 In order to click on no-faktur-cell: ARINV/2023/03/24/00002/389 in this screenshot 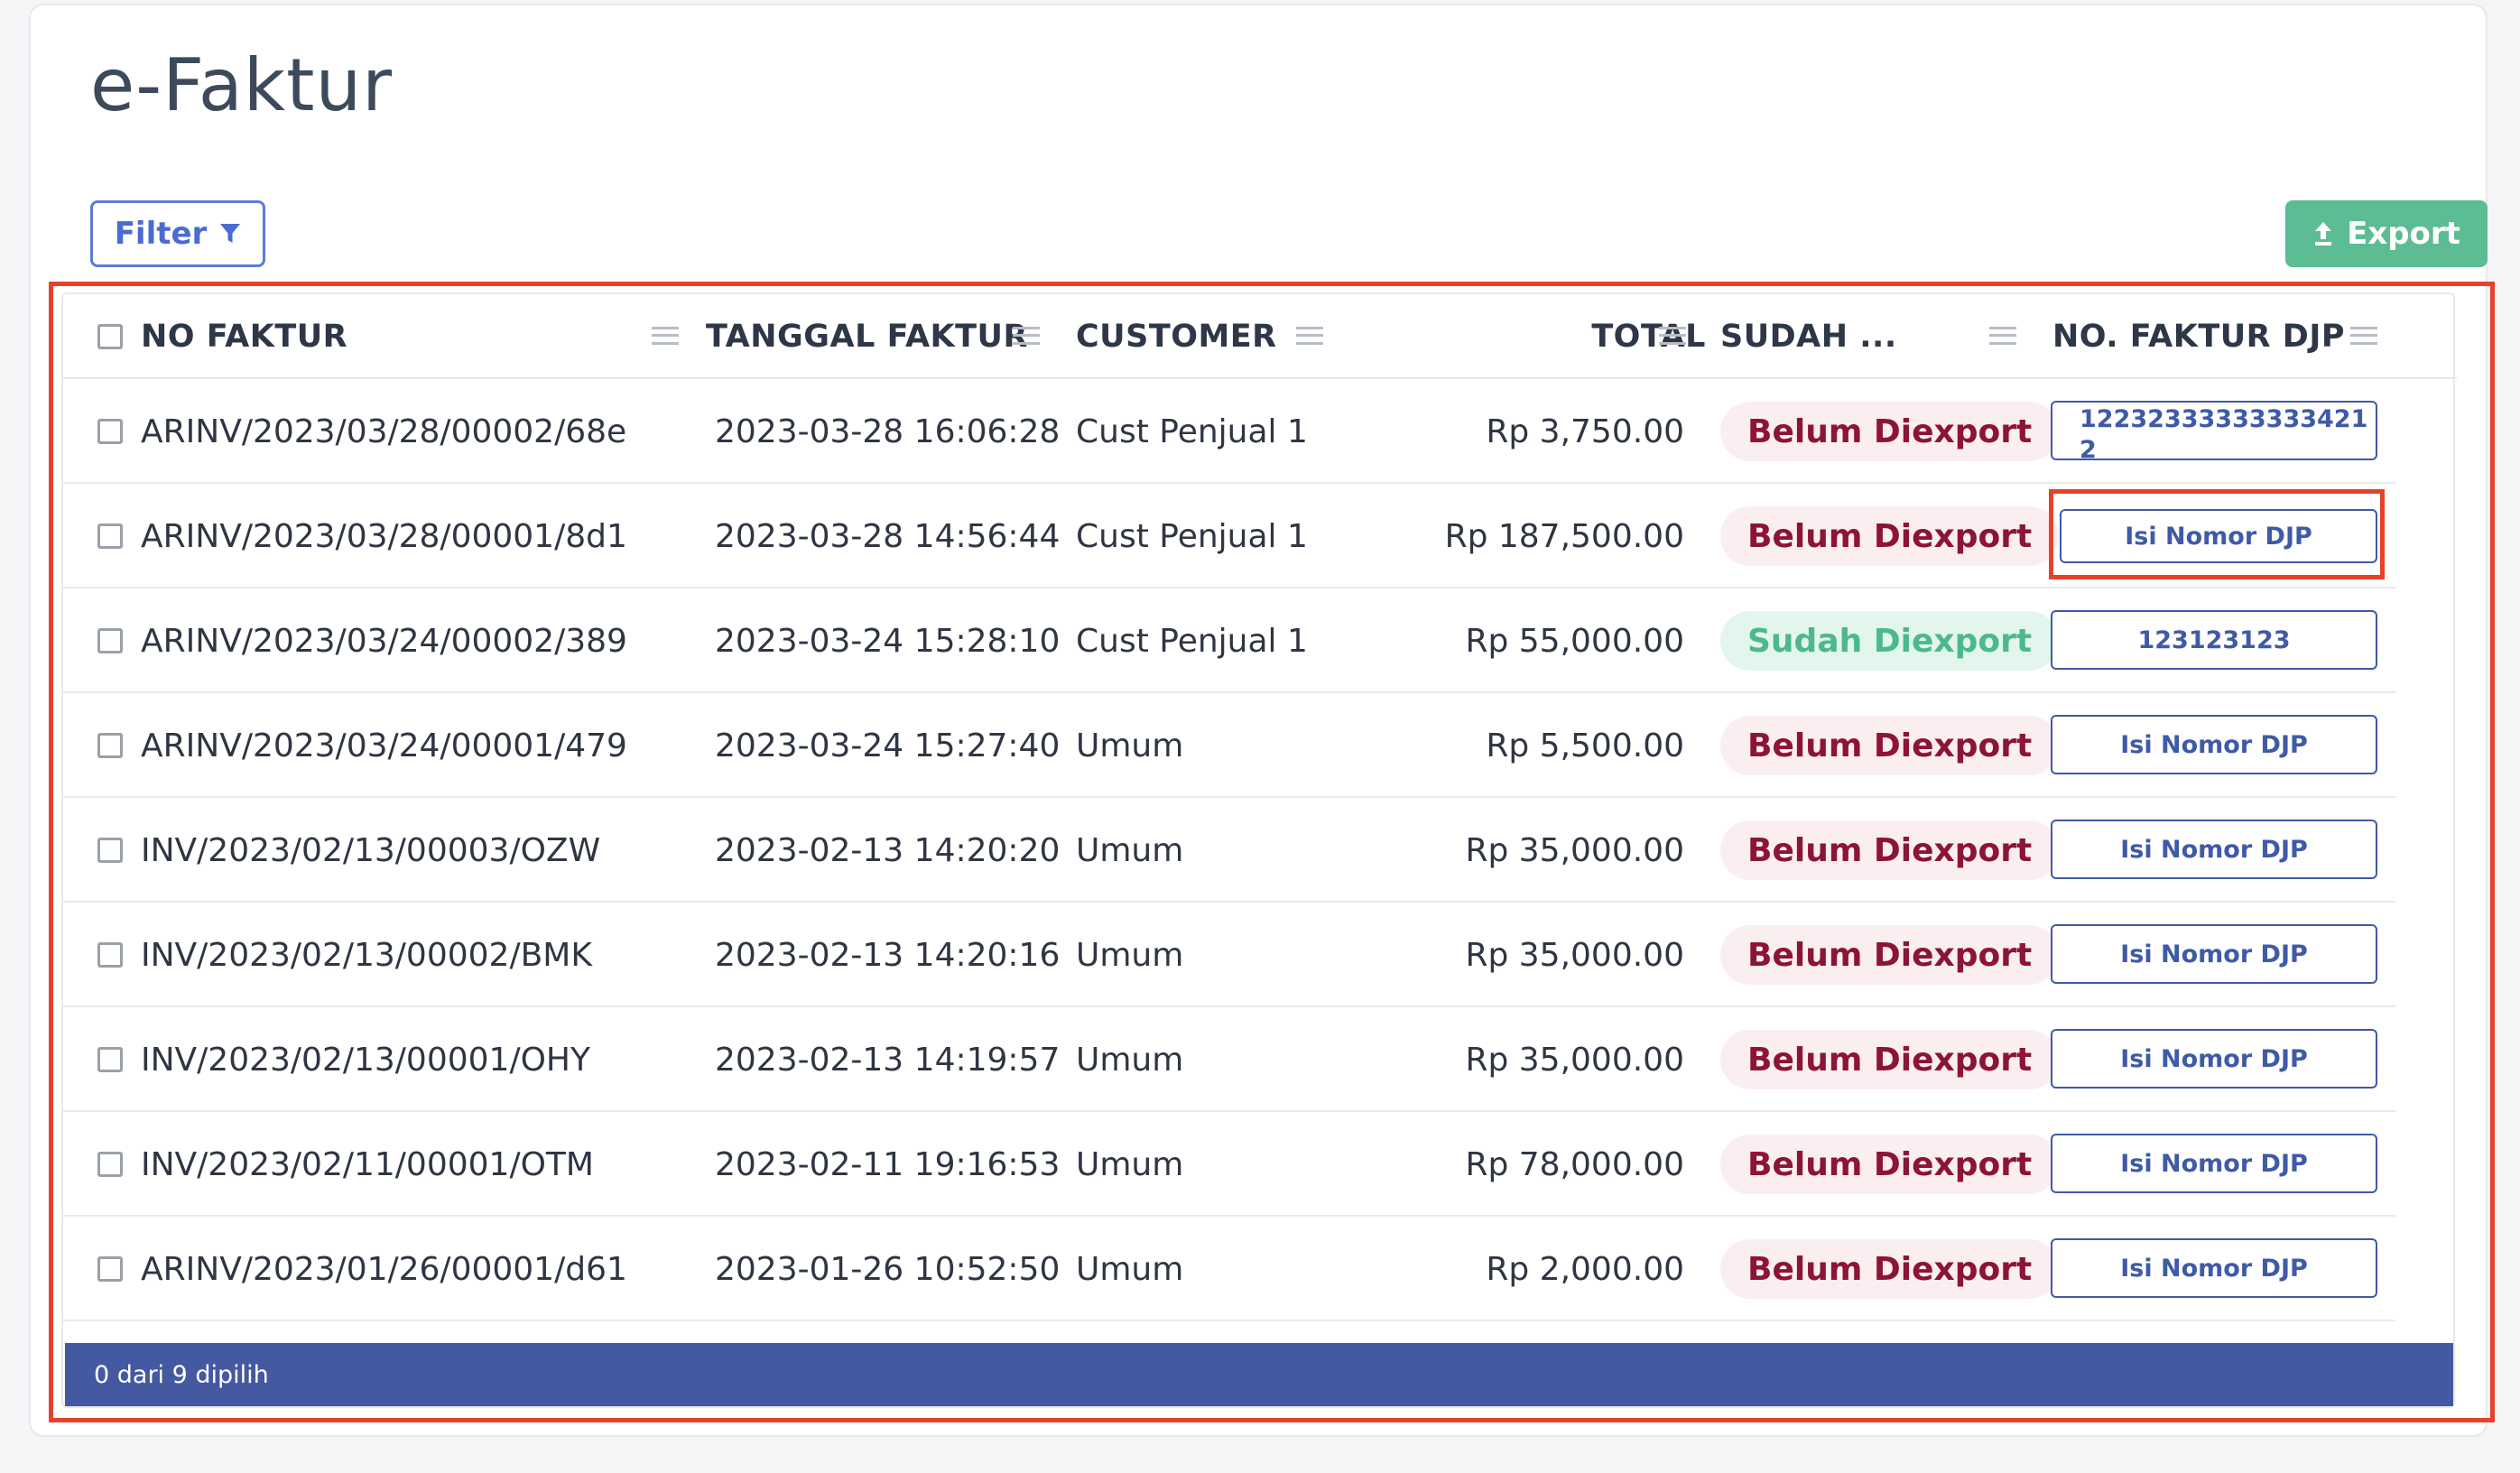, I will do `click(384, 641)`.